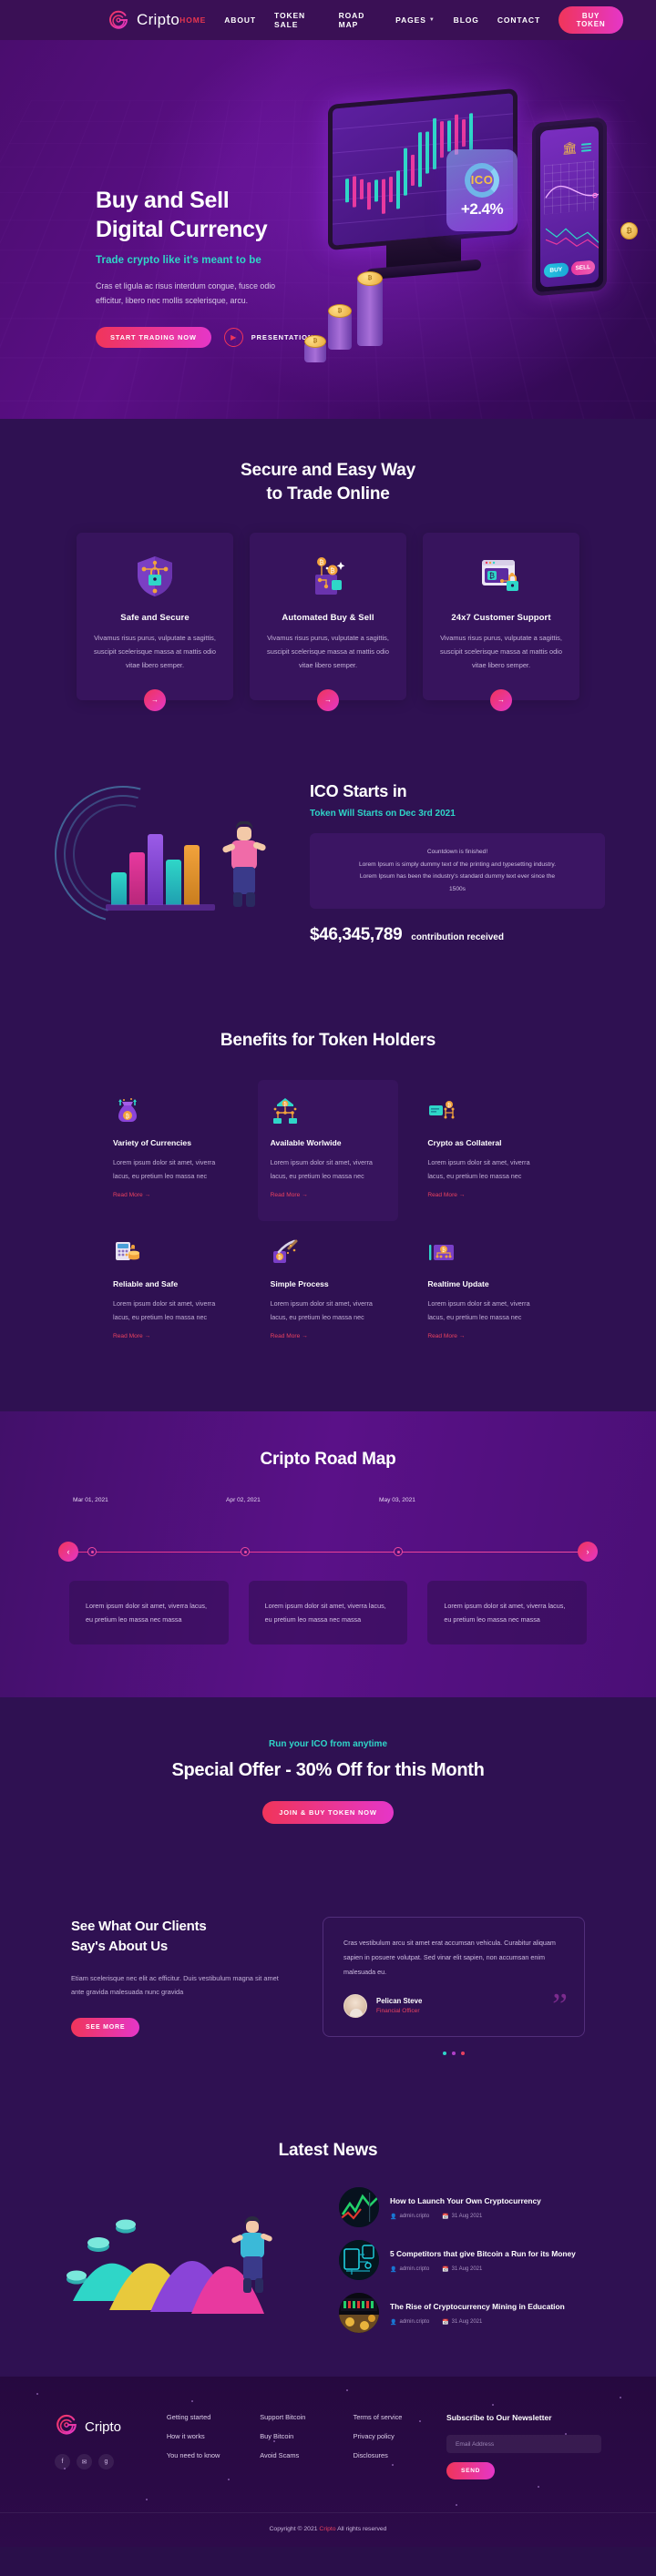 The height and width of the screenshot is (2576, 656). I want to click on footer-link: Getting started, so click(199, 2417).